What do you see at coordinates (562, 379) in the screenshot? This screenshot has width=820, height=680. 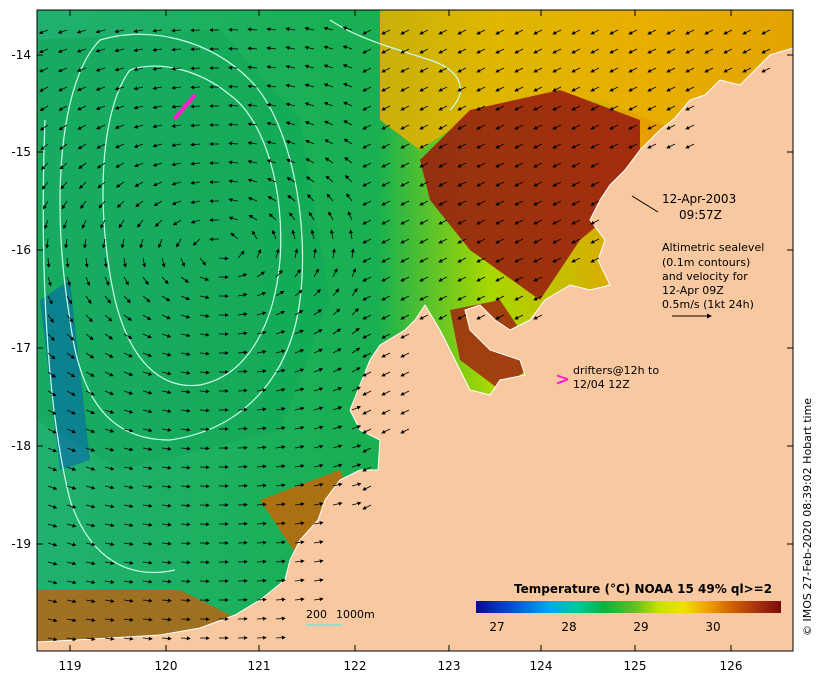 I see `drifter-chevron-icon: >` at bounding box center [562, 379].